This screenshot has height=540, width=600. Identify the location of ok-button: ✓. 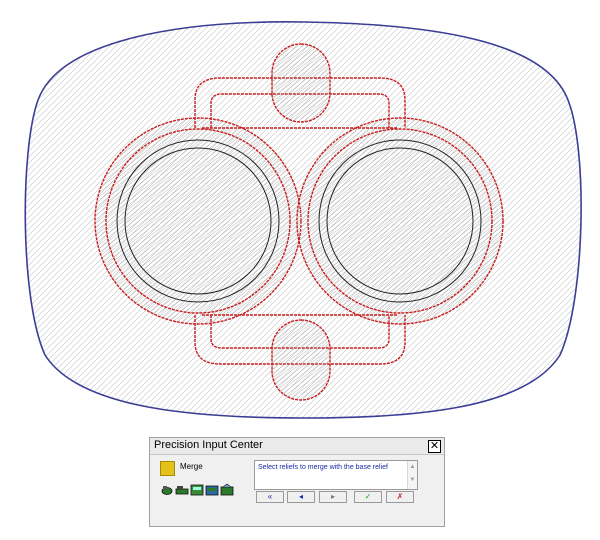
(368, 497).